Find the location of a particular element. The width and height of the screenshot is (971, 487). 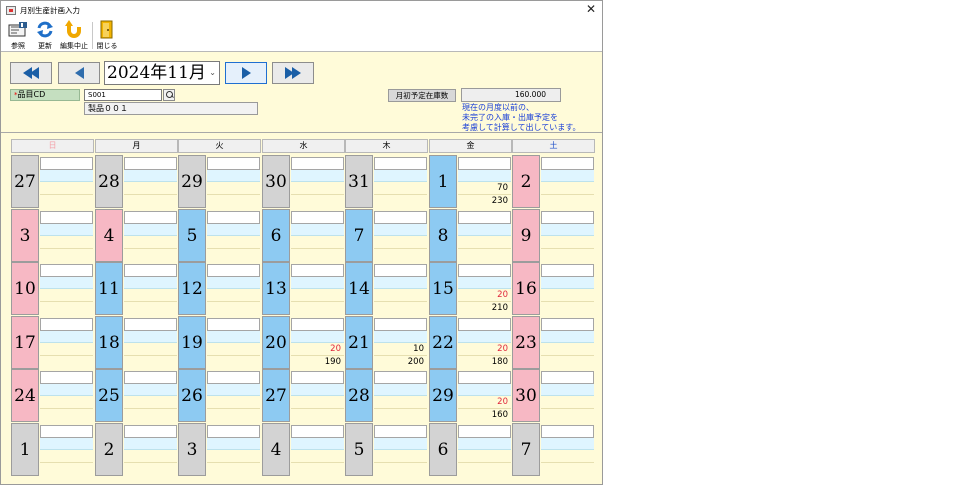

close-button: 閉じる is located at coordinates (107, 35).